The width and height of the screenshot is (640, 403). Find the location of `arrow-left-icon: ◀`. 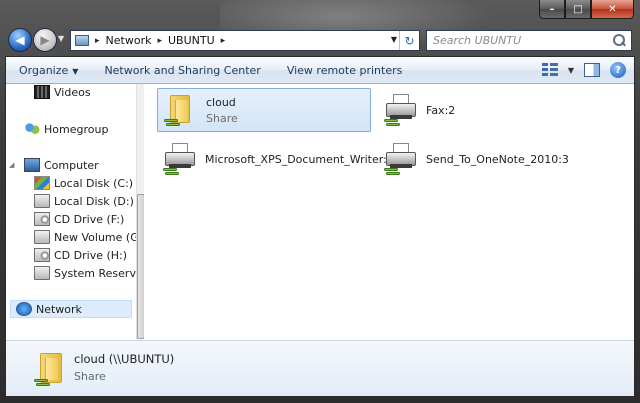

arrow-left-icon: ◀ is located at coordinates (20, 40).